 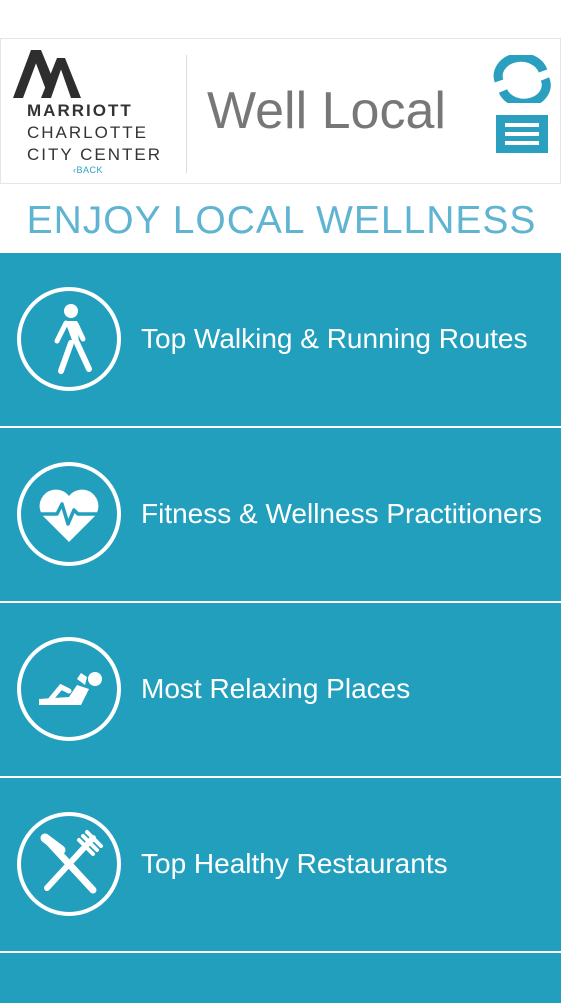 I want to click on hamburger-menu-icon, so click(x=522, y=134).